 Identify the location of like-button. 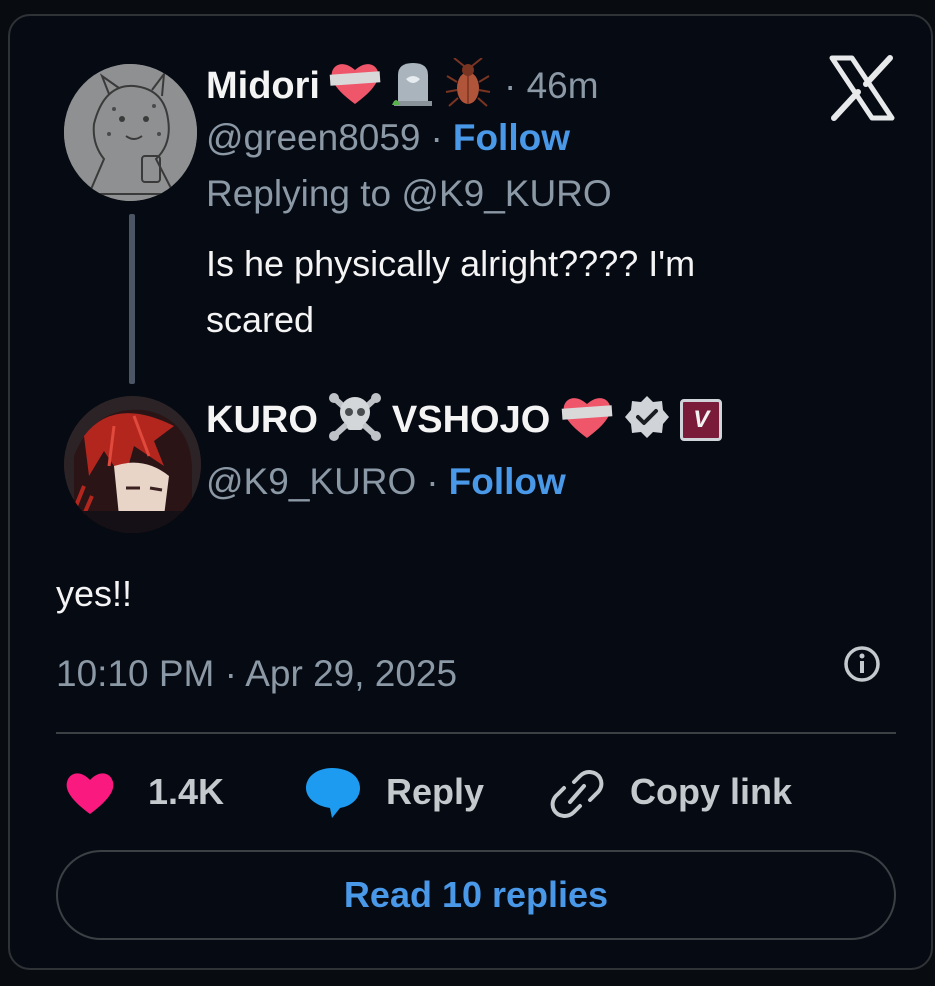
(90, 795).